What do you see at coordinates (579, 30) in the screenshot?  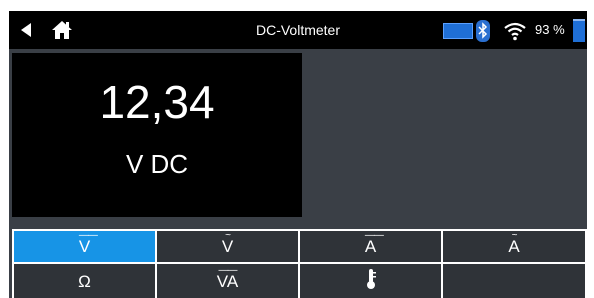 I see `battery-icon` at bounding box center [579, 30].